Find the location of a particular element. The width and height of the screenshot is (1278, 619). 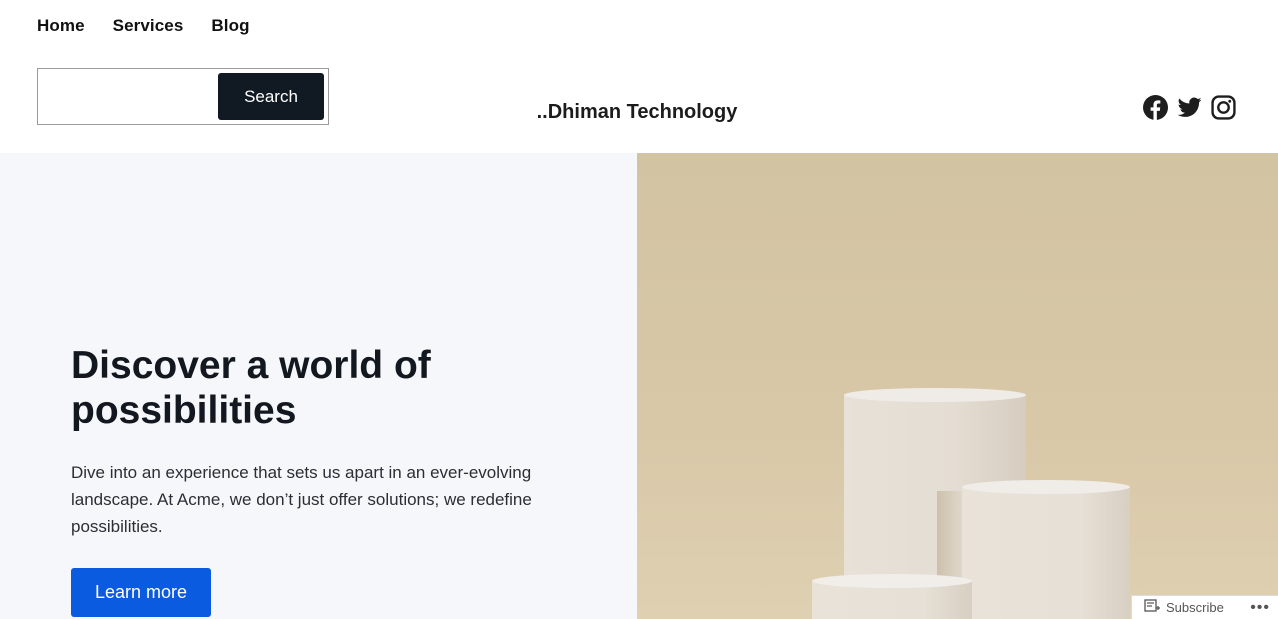

nav-home-link: Home is located at coordinates (61, 26).